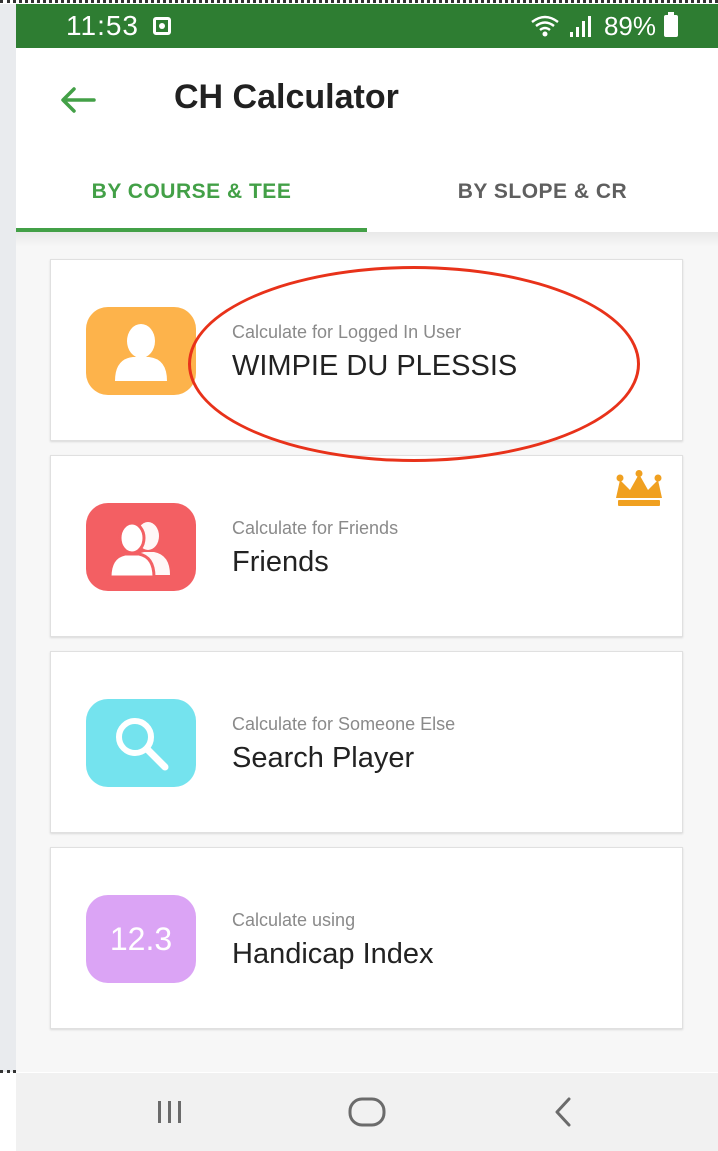 Image resolution: width=718 pixels, height=1151 pixels. Describe the element at coordinates (367, 239) in the screenshot. I see `tab-bar-shadow` at that location.